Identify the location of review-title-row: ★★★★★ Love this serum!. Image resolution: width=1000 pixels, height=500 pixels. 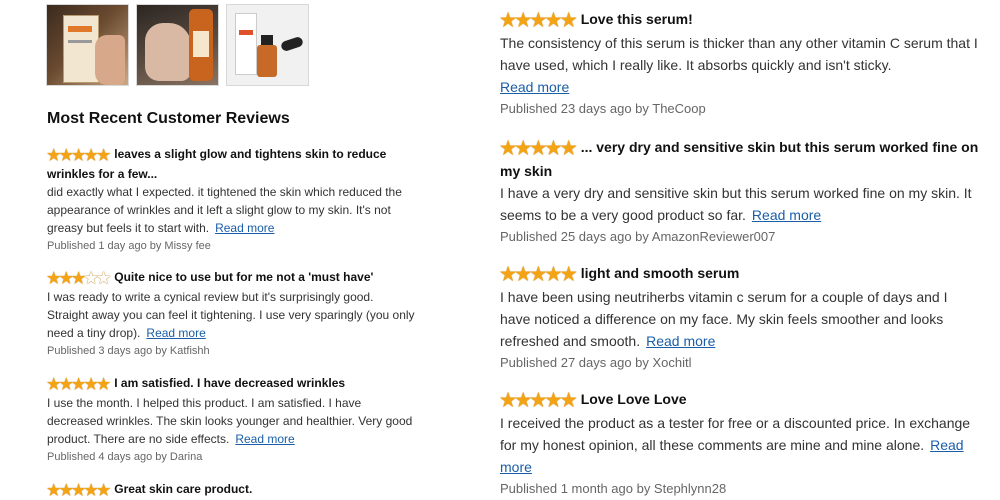
(740, 20).